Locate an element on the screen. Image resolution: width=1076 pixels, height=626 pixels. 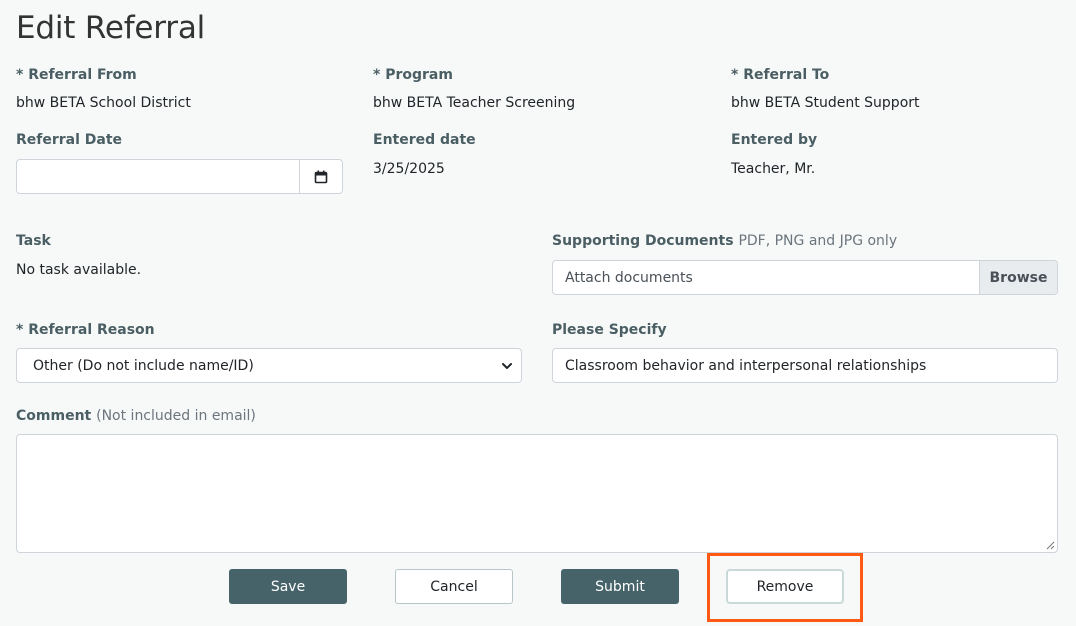
referral-from-label: * Referral From is located at coordinates (76, 75).